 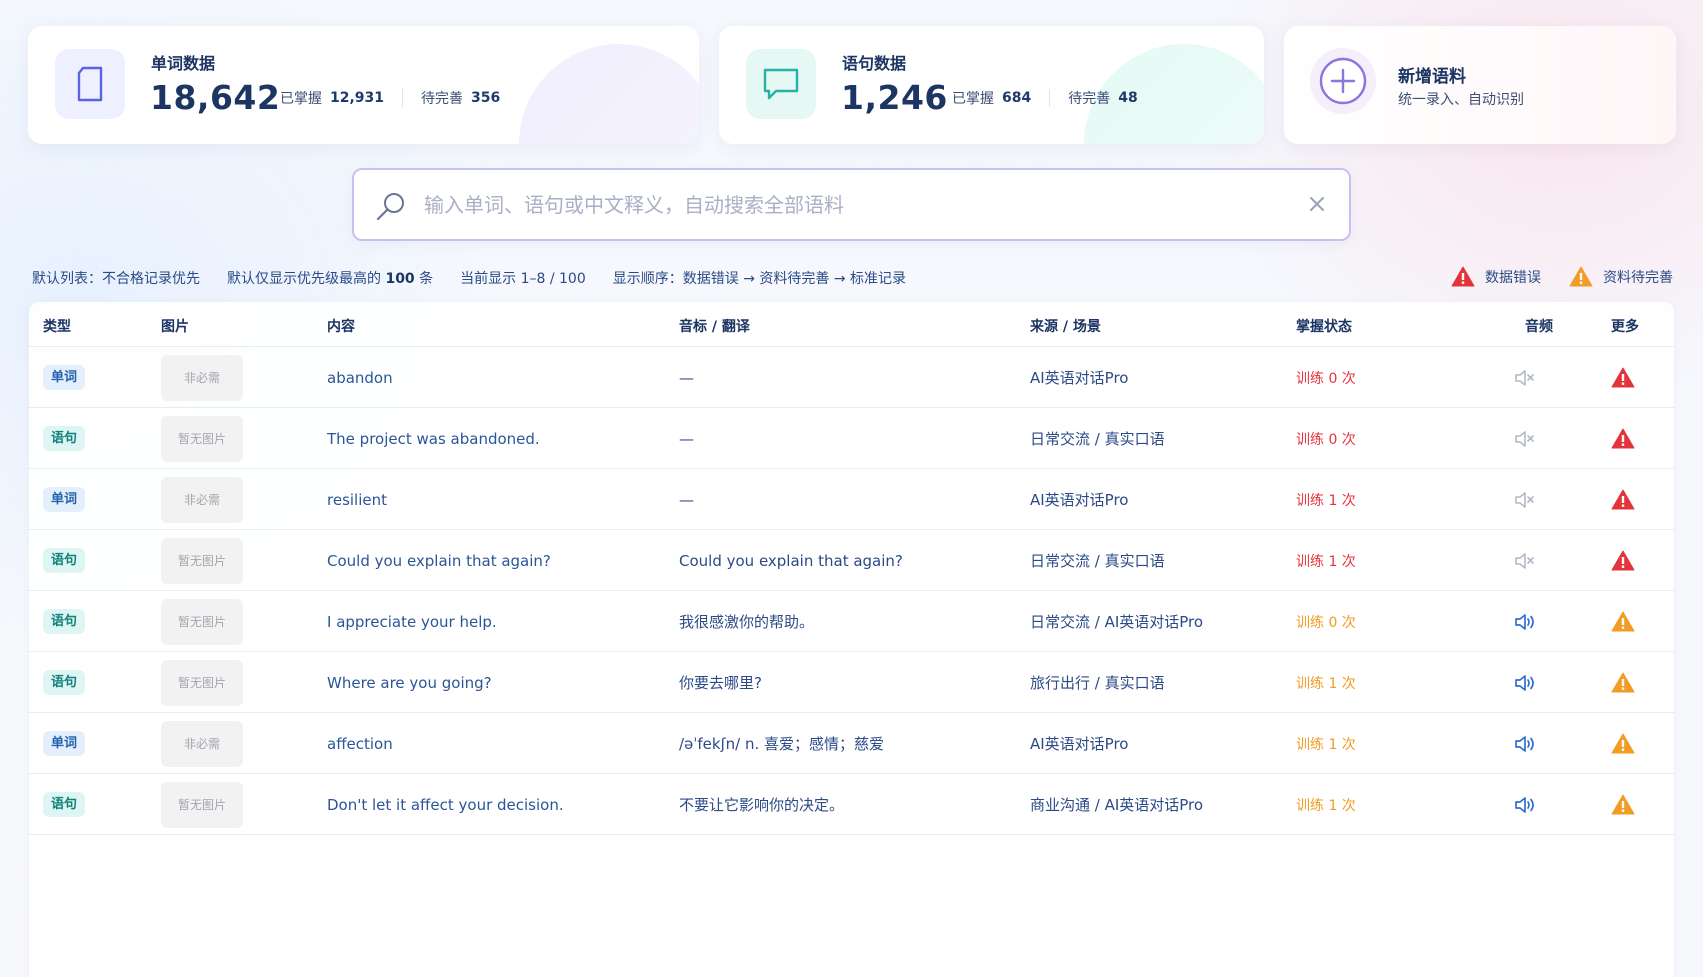 What do you see at coordinates (486, 98) in the screenshot?
I see `word-pending-count: 356` at bounding box center [486, 98].